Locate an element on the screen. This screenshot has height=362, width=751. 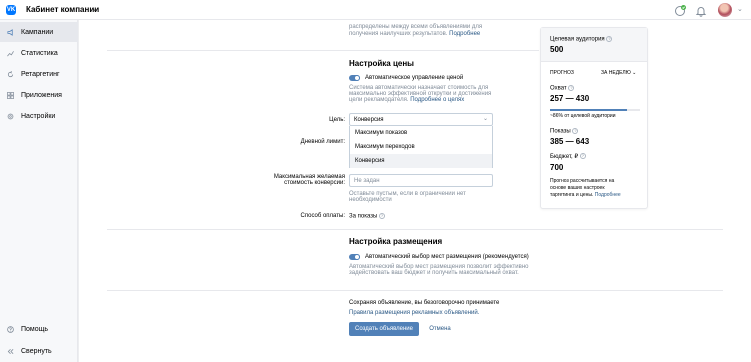
sidebar-item-apps: Приложения is located at coordinates (39, 95).